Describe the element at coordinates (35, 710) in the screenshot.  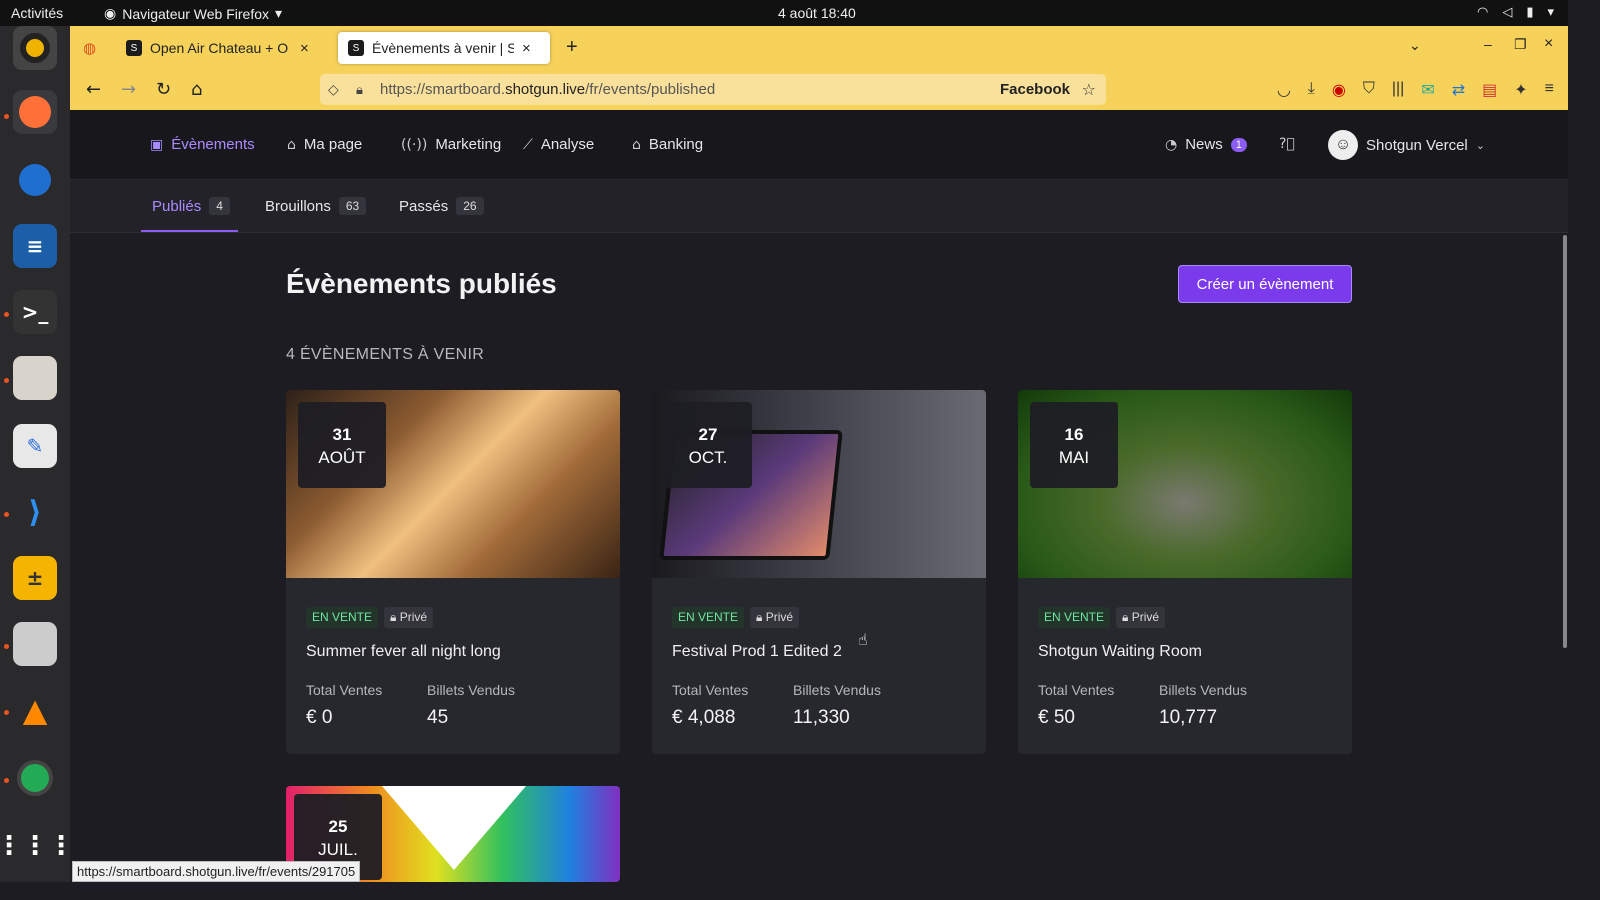
I see `vlc-icon: ▲` at that location.